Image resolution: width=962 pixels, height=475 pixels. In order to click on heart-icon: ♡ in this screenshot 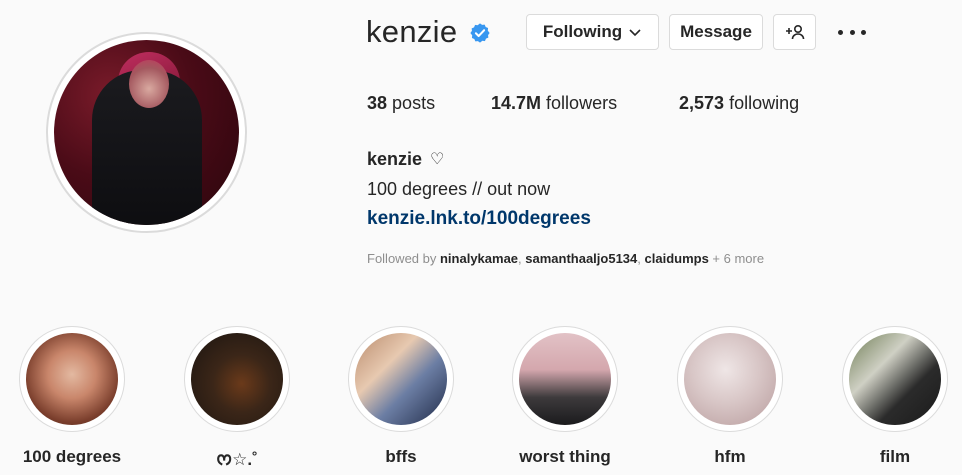, I will do `click(437, 159)`.